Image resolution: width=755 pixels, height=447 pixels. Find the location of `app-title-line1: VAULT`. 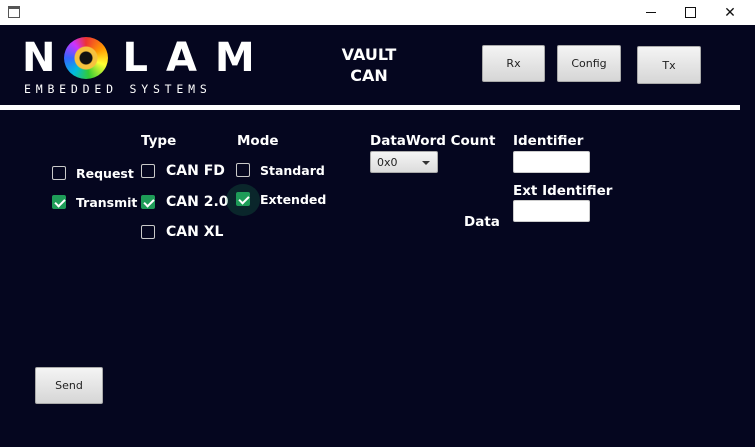

app-title-line1: VAULT is located at coordinates (369, 54).